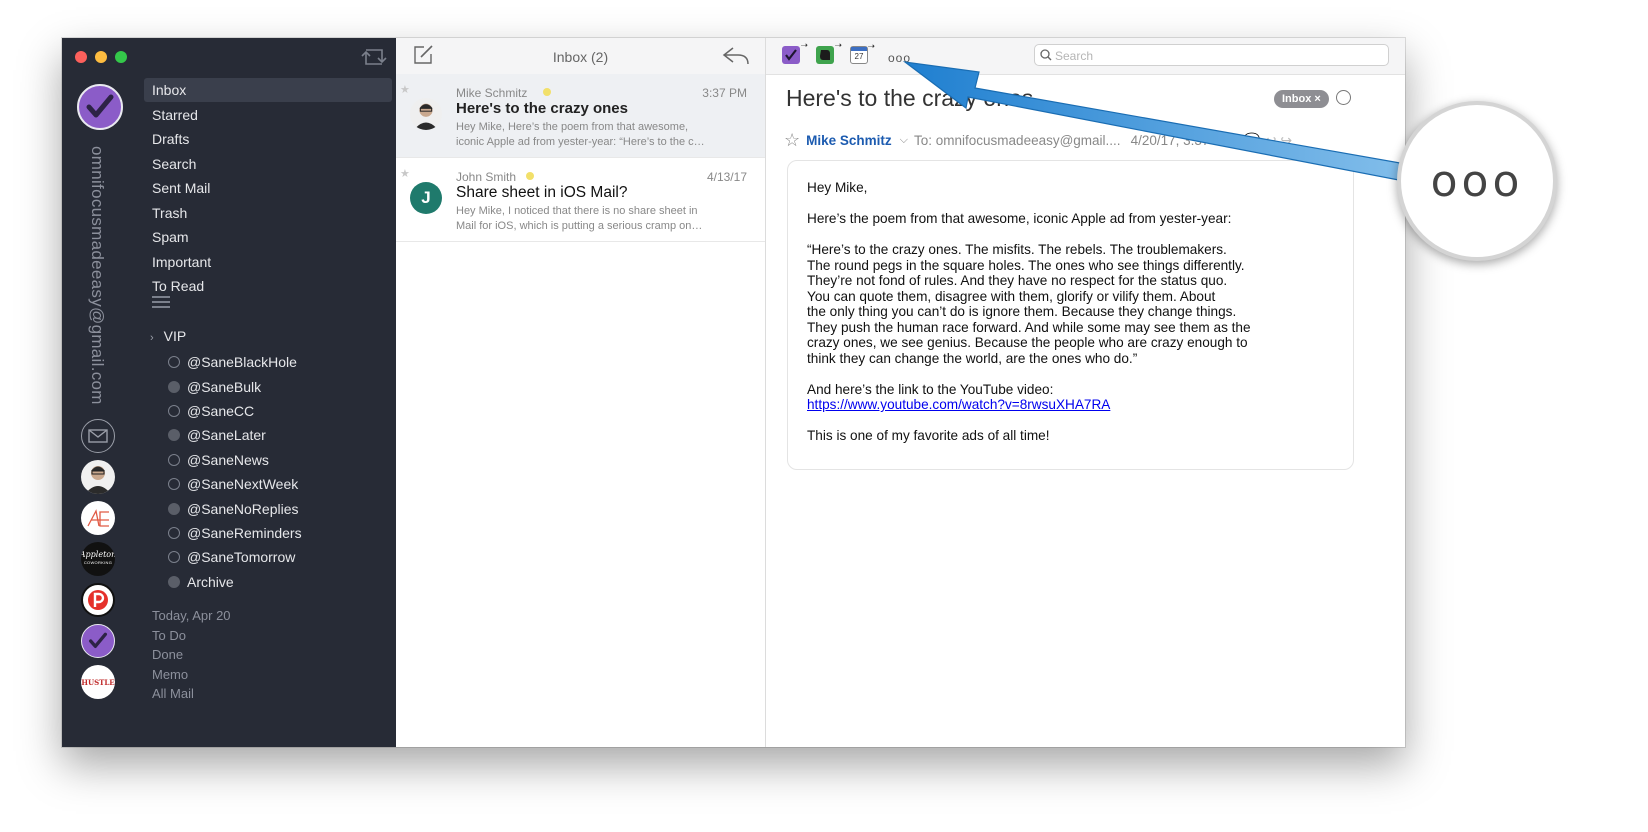 Image resolution: width=1648 pixels, height=832 pixels. Describe the element at coordinates (1477, 181) in the screenshot. I see `more-actions-zoomed-icon: ooo` at that location.